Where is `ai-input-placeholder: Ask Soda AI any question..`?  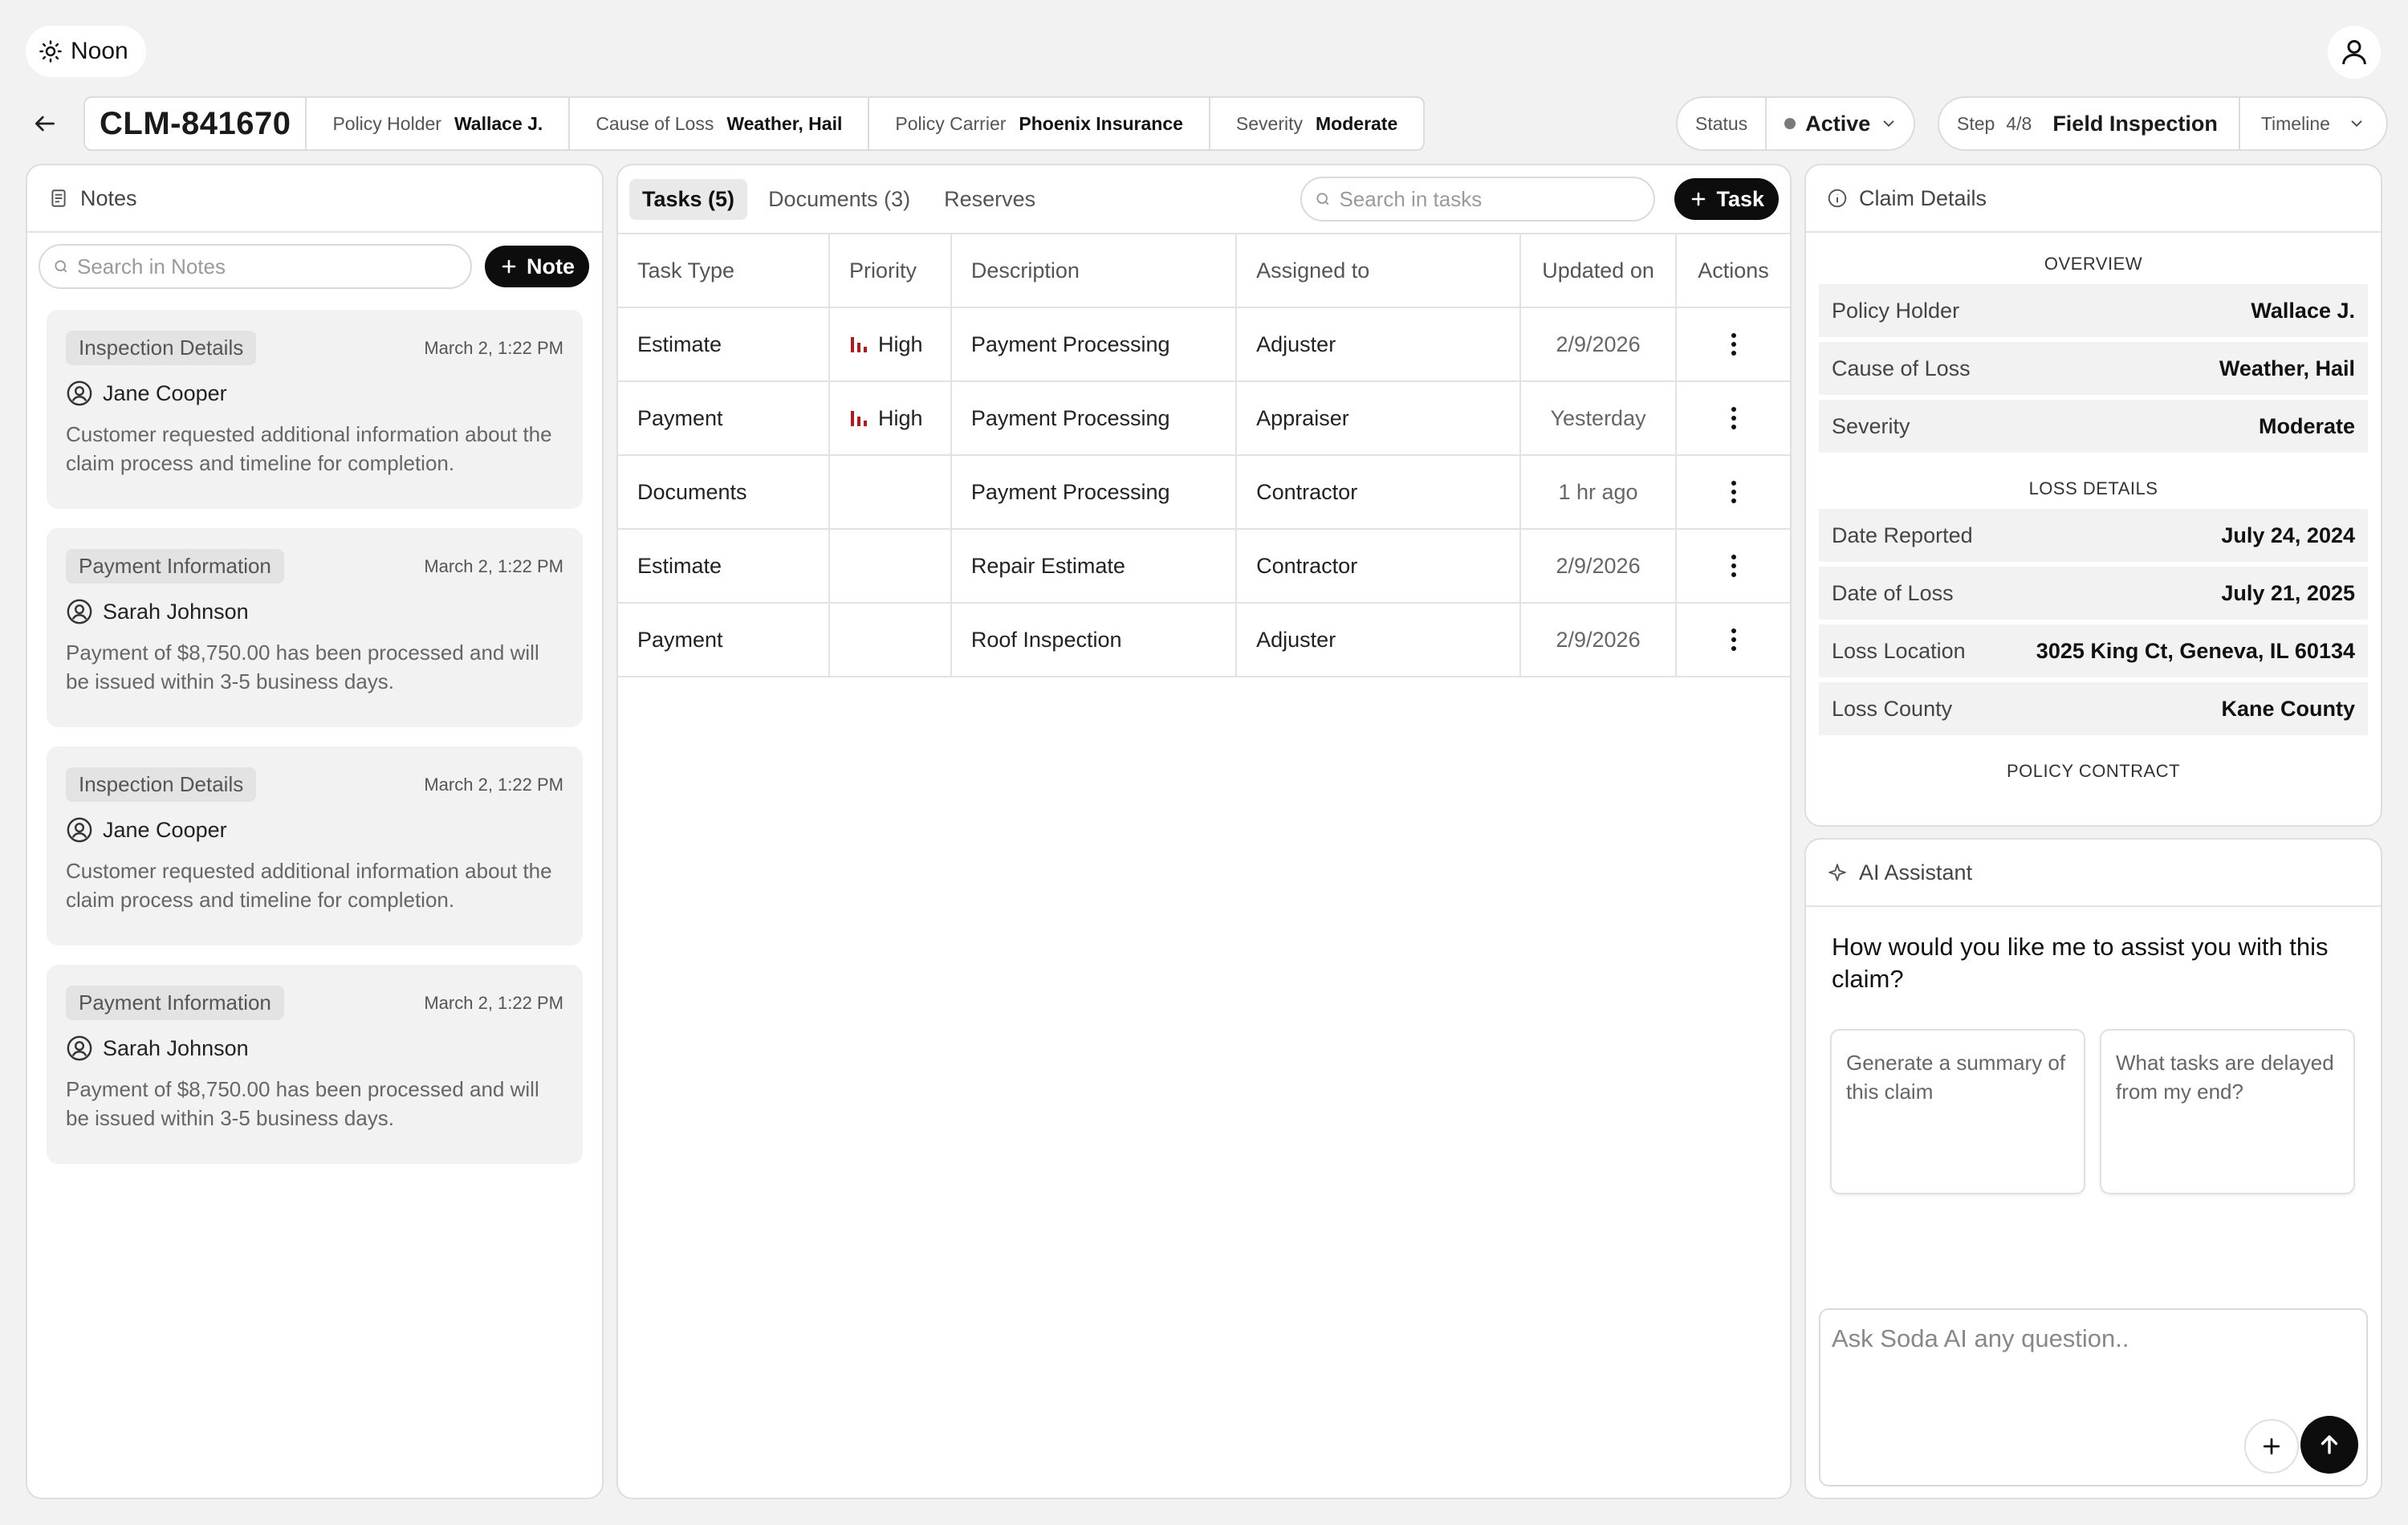 ai-input-placeholder: Ask Soda AI any question.. is located at coordinates (1980, 1338).